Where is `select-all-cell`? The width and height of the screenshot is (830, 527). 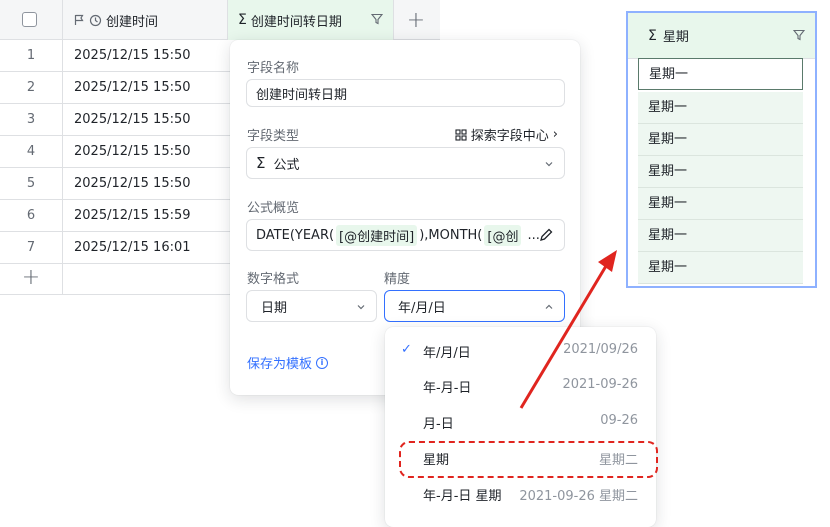
select-all-cell is located at coordinates (31, 20).